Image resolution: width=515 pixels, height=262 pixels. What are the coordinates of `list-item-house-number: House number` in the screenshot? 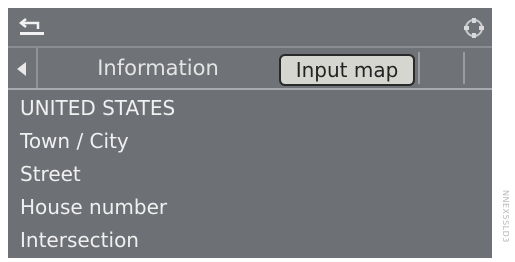 It's located at (250, 207).